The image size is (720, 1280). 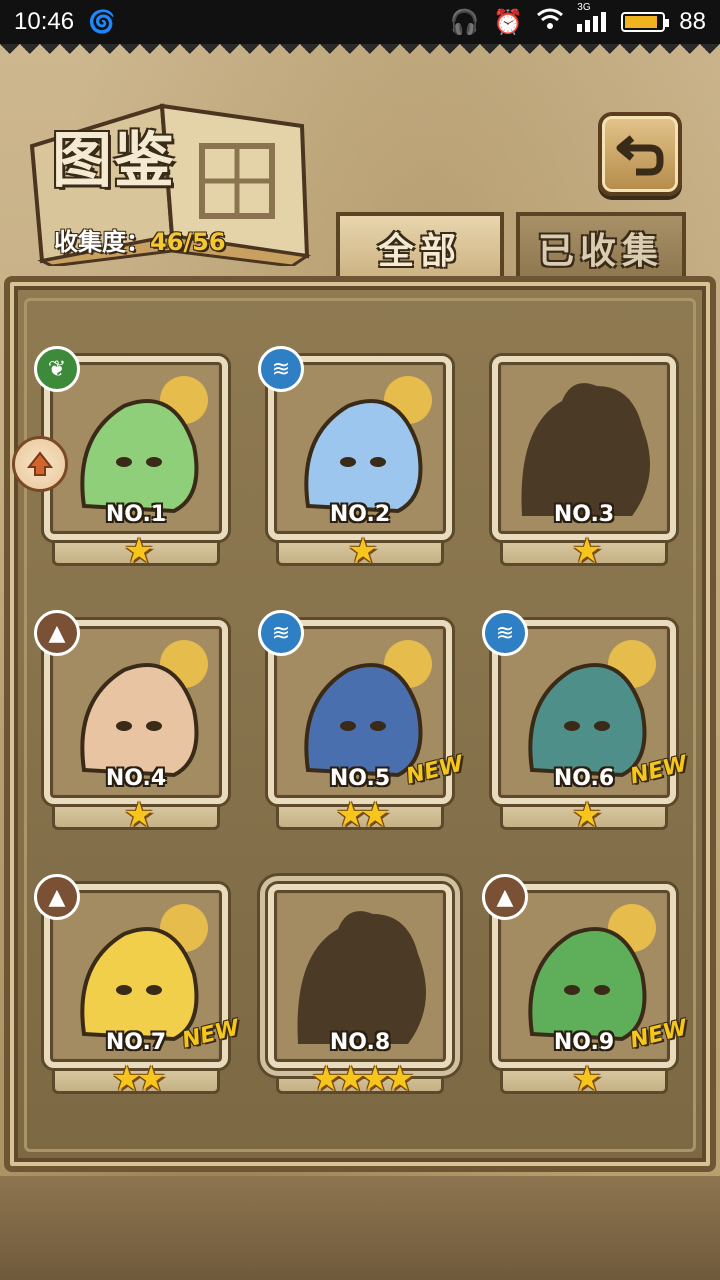 I want to click on monster-card: NO.5 ★★ ≋ NEW, so click(x=362, y=726).